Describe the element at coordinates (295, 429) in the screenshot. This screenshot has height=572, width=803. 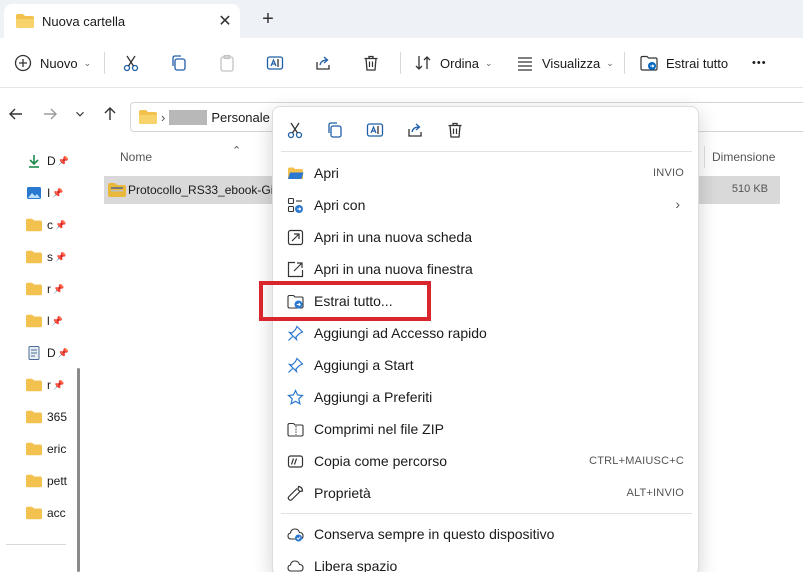
I see `zip-icon` at that location.